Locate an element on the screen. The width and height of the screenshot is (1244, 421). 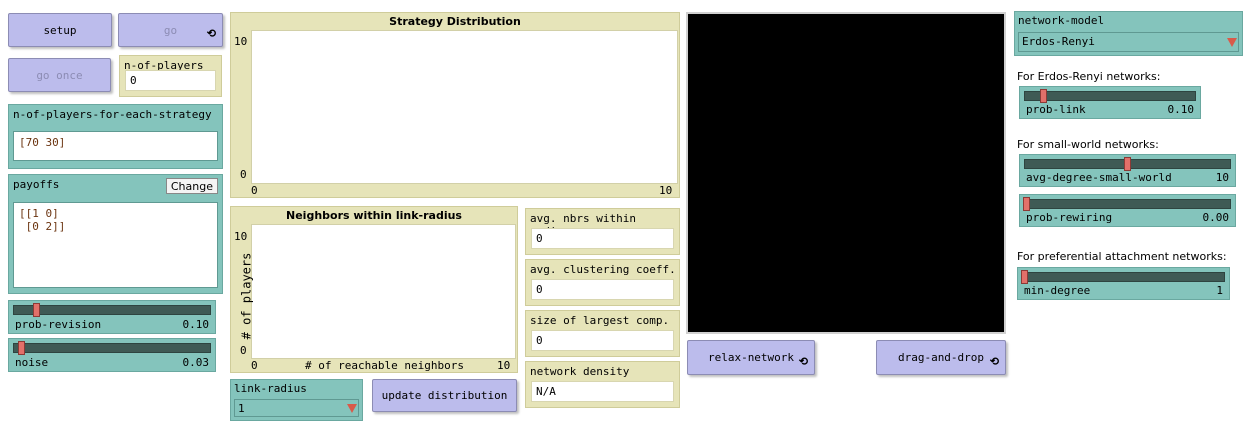
input-label: payoffs is located at coordinates (36, 184).